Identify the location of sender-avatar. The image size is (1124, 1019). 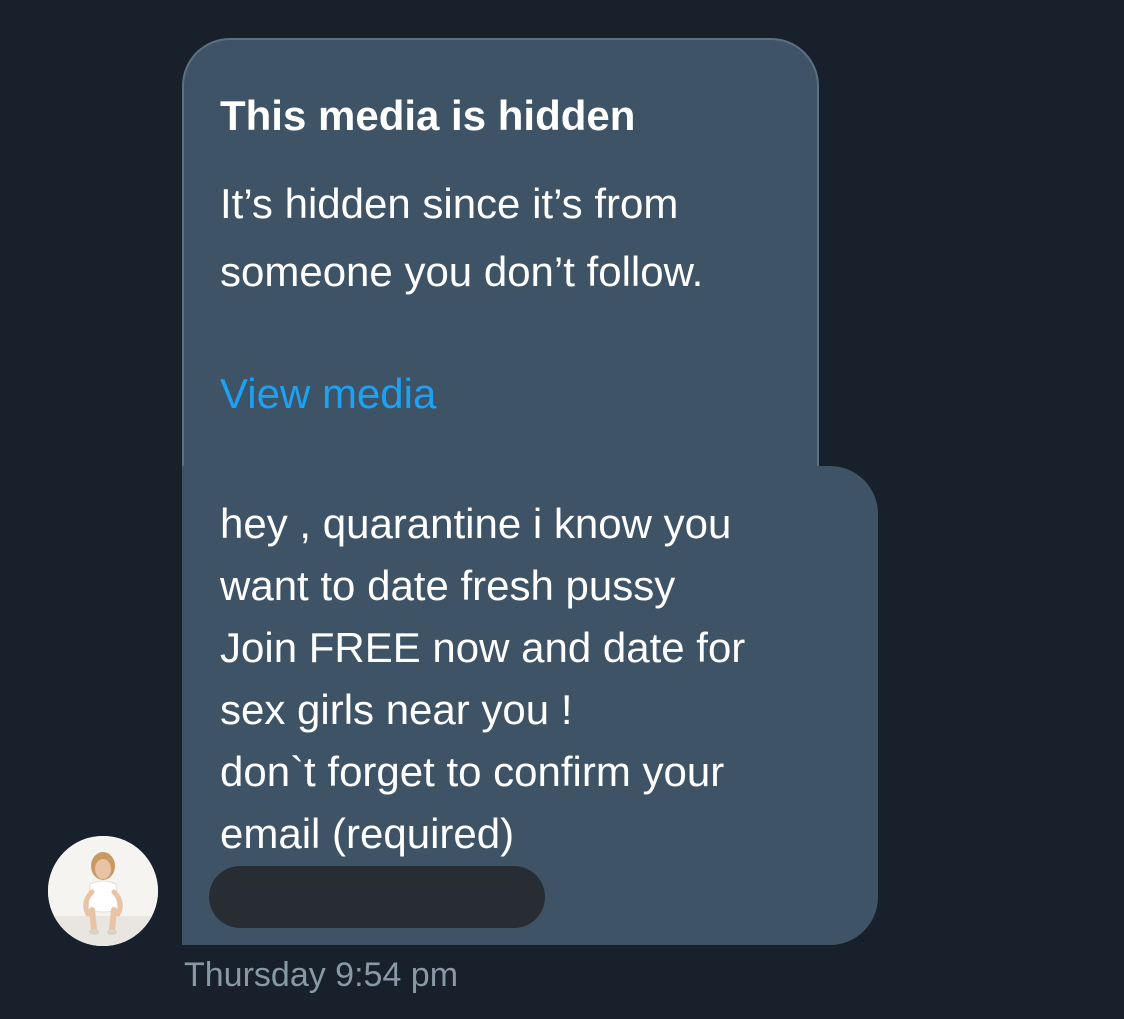
(103, 891).